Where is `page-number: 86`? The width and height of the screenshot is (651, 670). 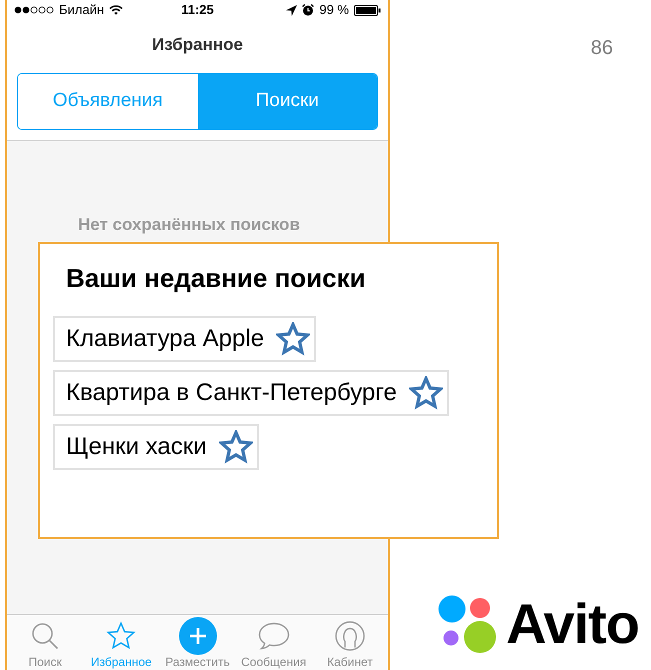
page-number: 86 is located at coordinates (601, 48).